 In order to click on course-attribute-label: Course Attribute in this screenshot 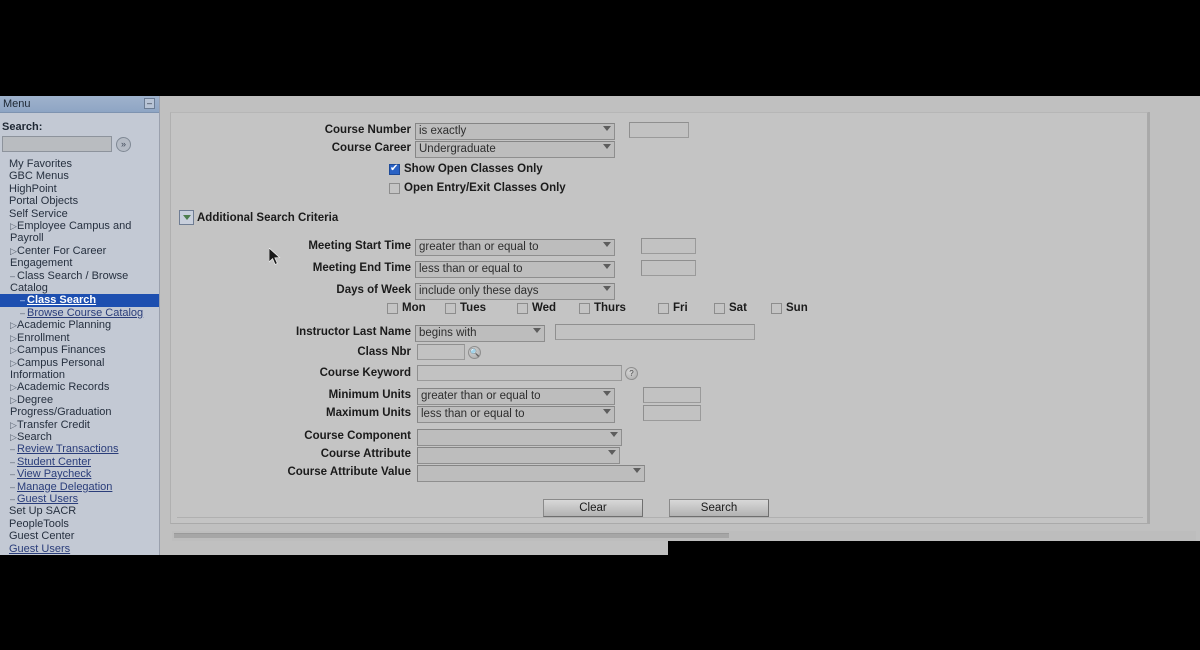, I will do `click(365, 454)`.